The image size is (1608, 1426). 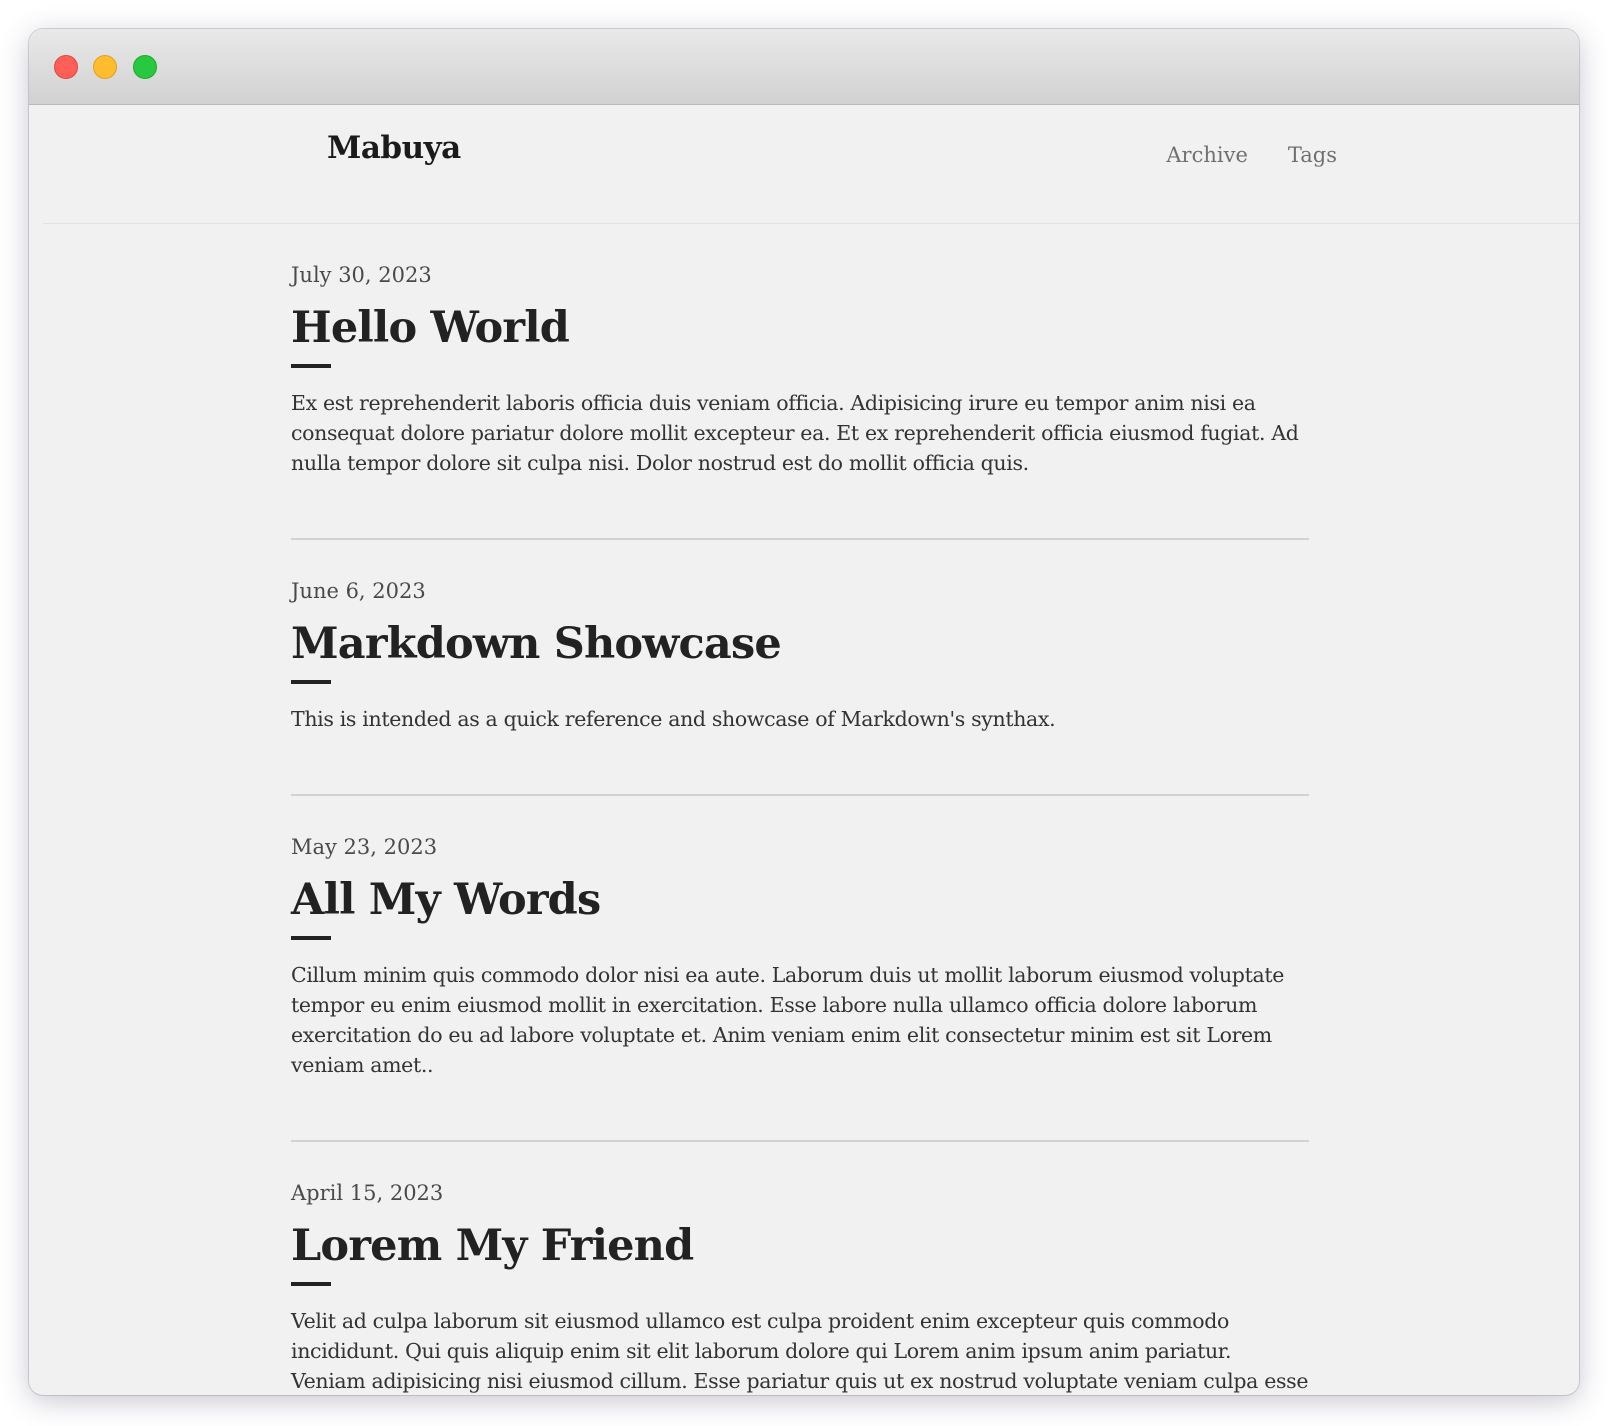 What do you see at coordinates (800, 900) in the screenshot?
I see `post-title-link: All My Words` at bounding box center [800, 900].